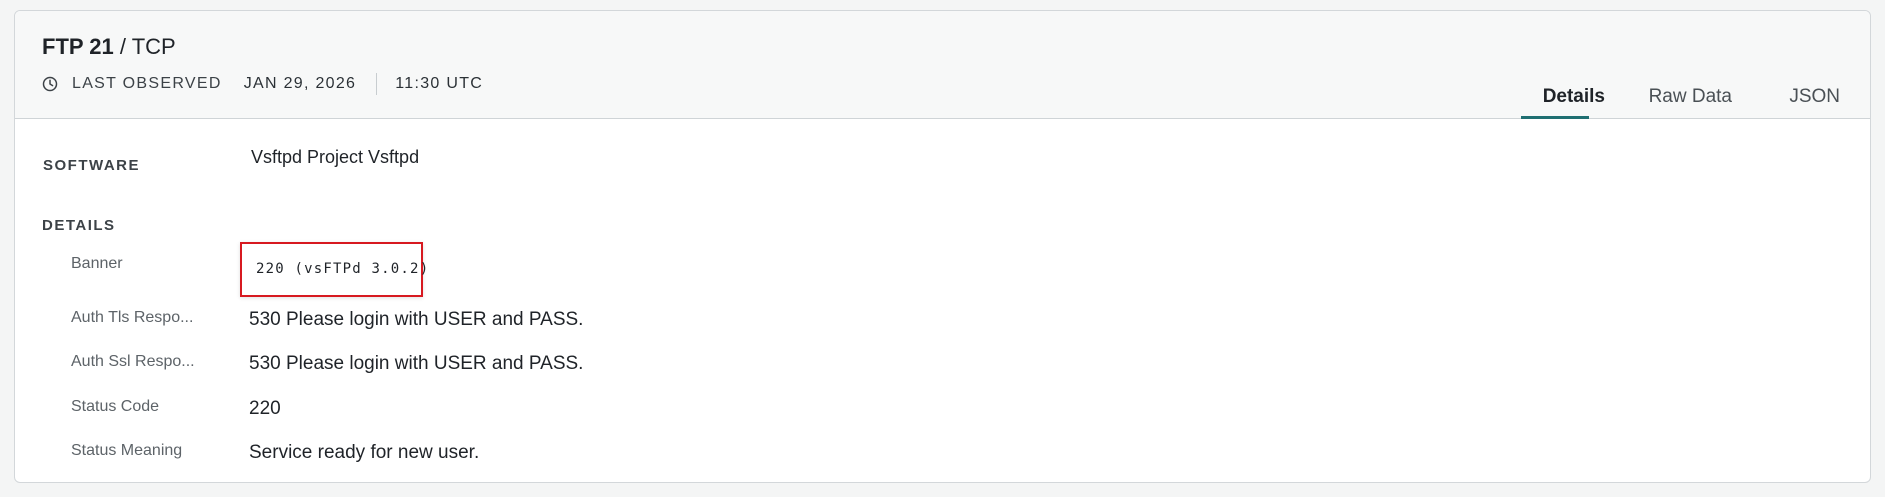 This screenshot has width=1885, height=497. Describe the element at coordinates (377, 84) in the screenshot. I see `date-time-divider` at that location.